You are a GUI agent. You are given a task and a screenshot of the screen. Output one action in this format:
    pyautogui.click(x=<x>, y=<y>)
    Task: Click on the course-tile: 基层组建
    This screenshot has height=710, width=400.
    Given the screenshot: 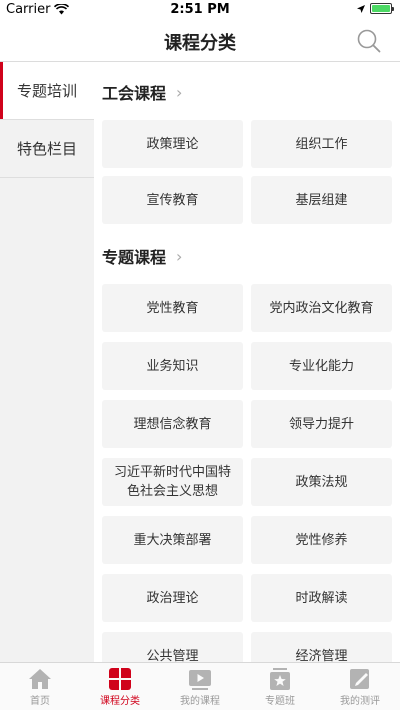 What is the action you would take?
    pyautogui.click(x=321, y=200)
    